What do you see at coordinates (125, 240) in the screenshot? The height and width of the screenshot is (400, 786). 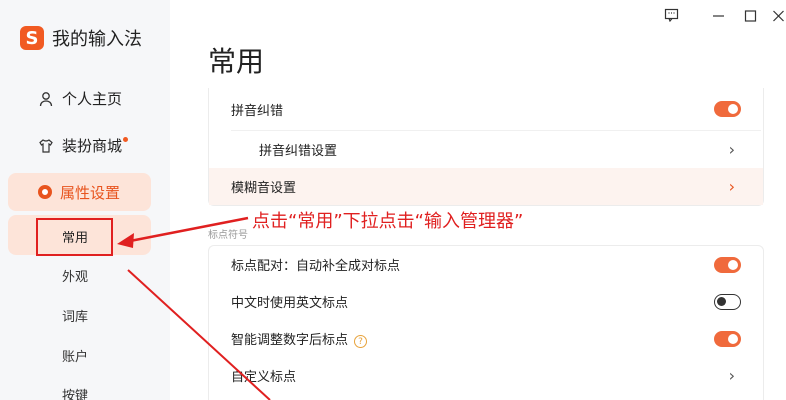 I see `arrowhead-icon` at bounding box center [125, 240].